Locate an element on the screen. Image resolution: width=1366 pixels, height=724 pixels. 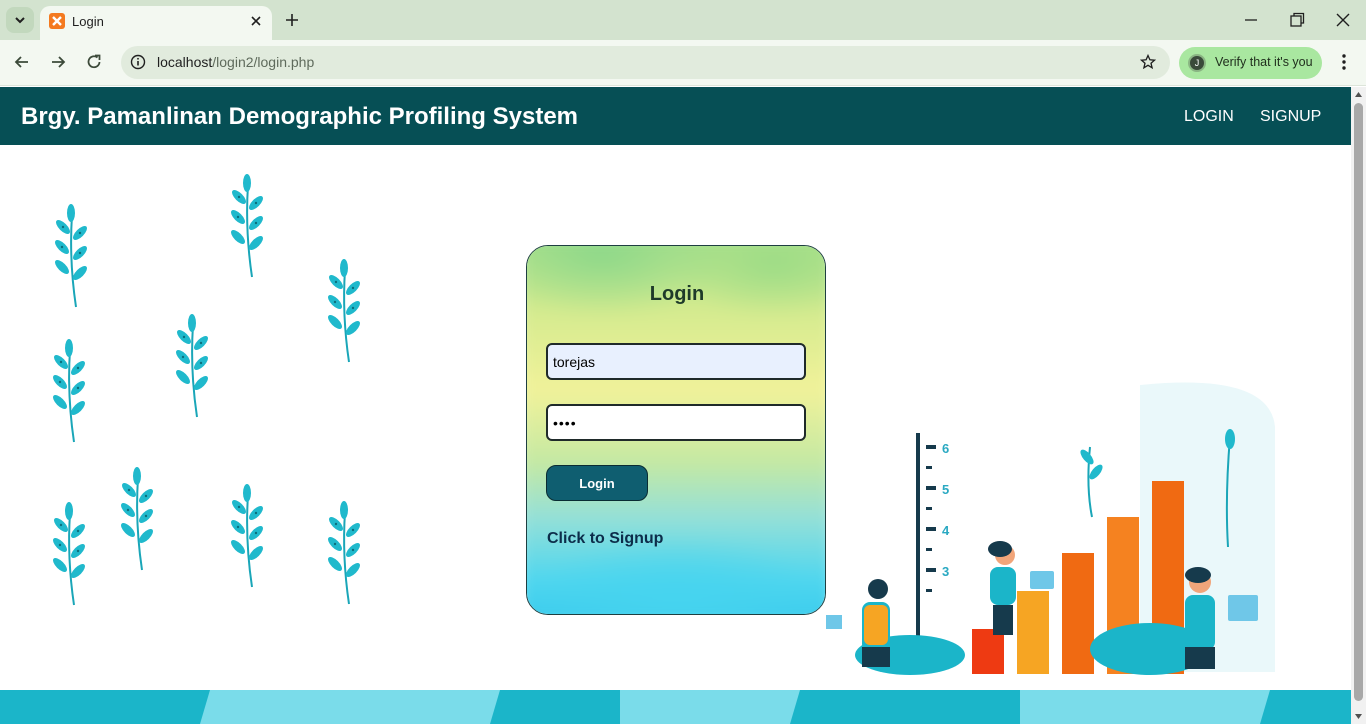
url-text: localhost/login2/login.php is located at coordinates (235, 62).